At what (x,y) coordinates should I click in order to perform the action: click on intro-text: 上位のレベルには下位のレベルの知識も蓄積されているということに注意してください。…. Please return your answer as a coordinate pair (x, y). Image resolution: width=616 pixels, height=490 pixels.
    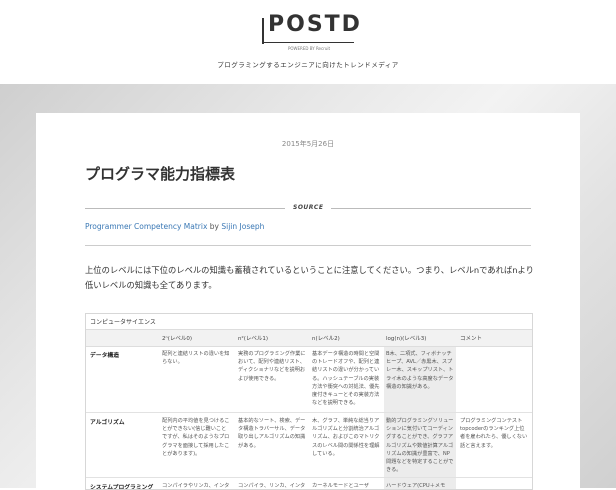
    Looking at the image, I should click on (279, 270).